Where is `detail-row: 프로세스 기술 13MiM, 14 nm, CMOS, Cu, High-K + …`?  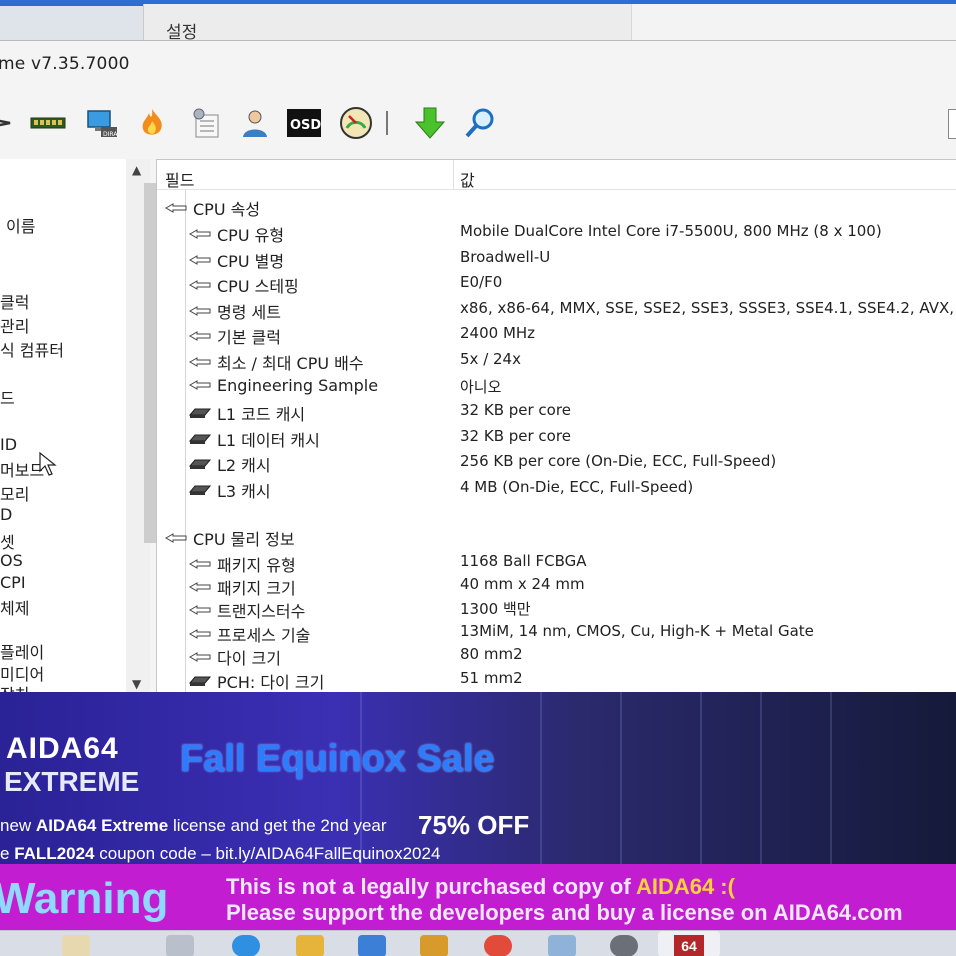
detail-row: 프로세스 기술 13MiM, 14 nm, CMOS, Cu, High-K + … is located at coordinates (556, 632).